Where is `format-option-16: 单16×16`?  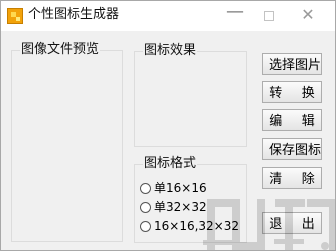
format-option-16: 单16×16 is located at coordinates (173, 188).